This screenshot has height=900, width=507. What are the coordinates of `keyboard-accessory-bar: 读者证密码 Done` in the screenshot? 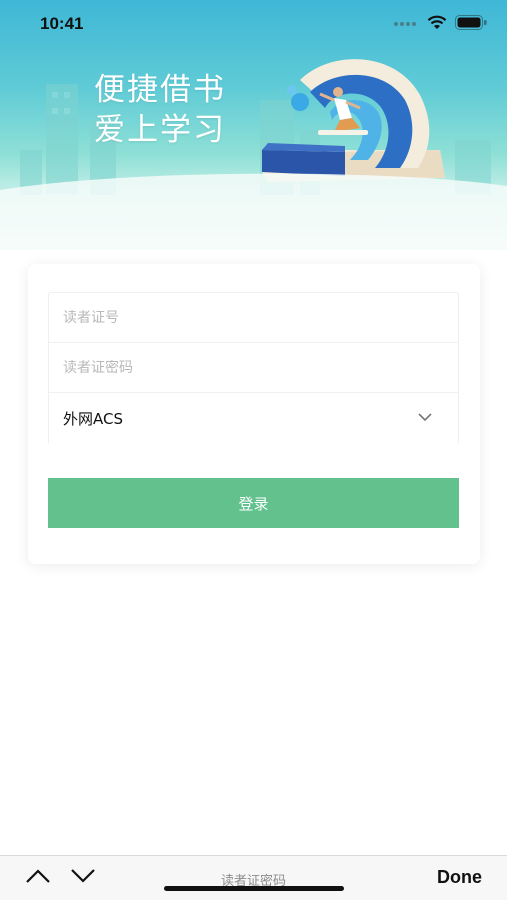 It's located at (253, 877).